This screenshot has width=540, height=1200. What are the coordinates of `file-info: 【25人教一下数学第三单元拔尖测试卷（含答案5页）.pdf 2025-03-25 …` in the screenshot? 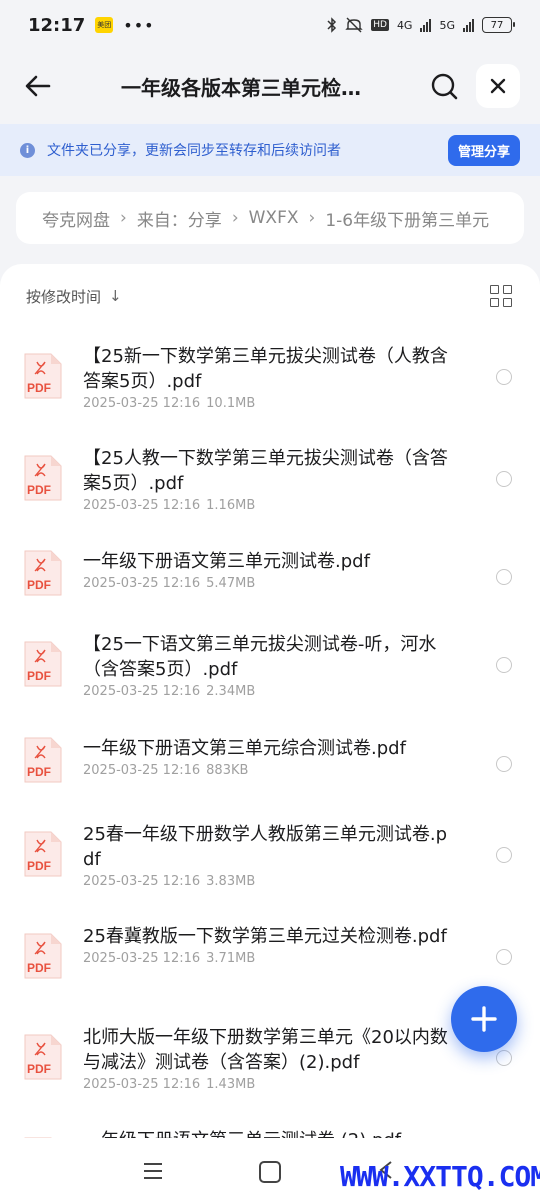 It's located at (268, 479).